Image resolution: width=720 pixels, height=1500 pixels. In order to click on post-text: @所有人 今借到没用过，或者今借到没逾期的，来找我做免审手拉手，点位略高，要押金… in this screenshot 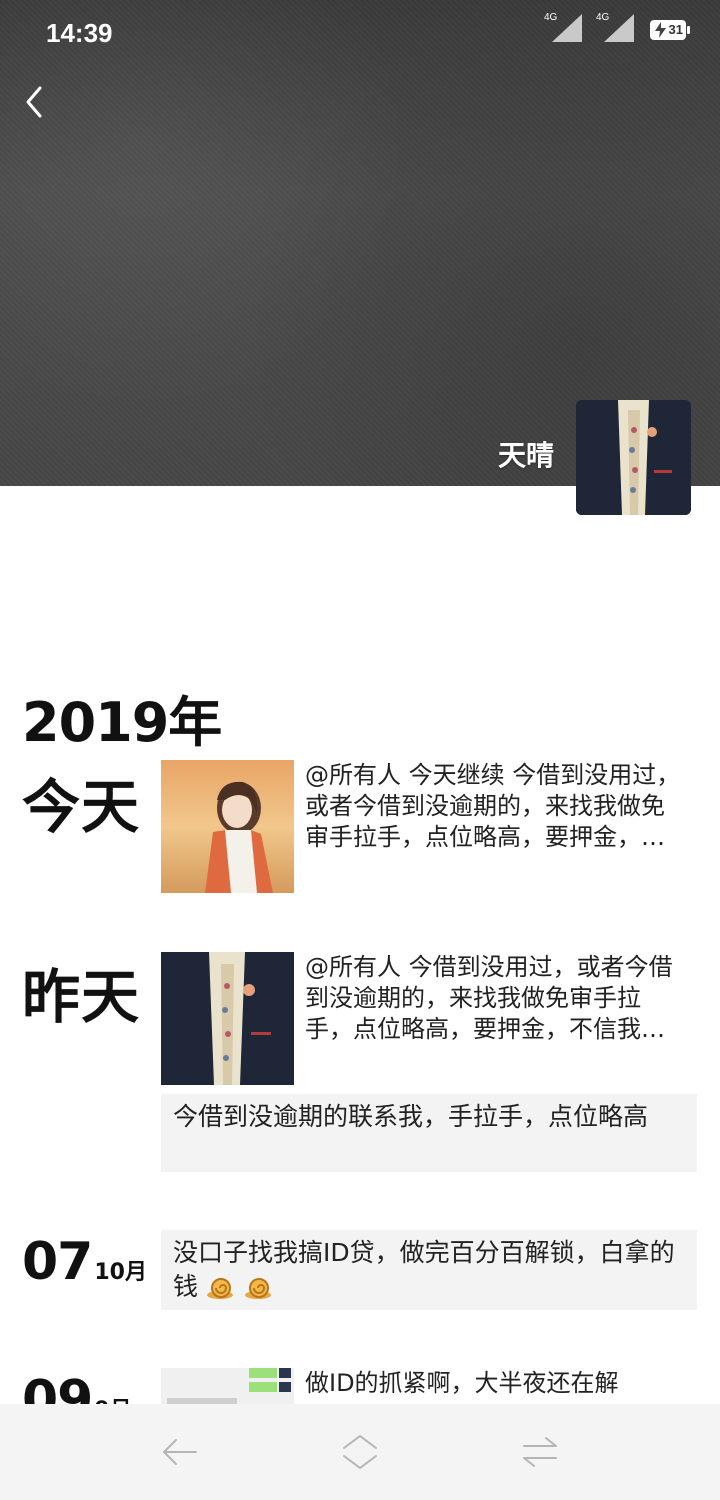, I will do `click(495, 998)`.